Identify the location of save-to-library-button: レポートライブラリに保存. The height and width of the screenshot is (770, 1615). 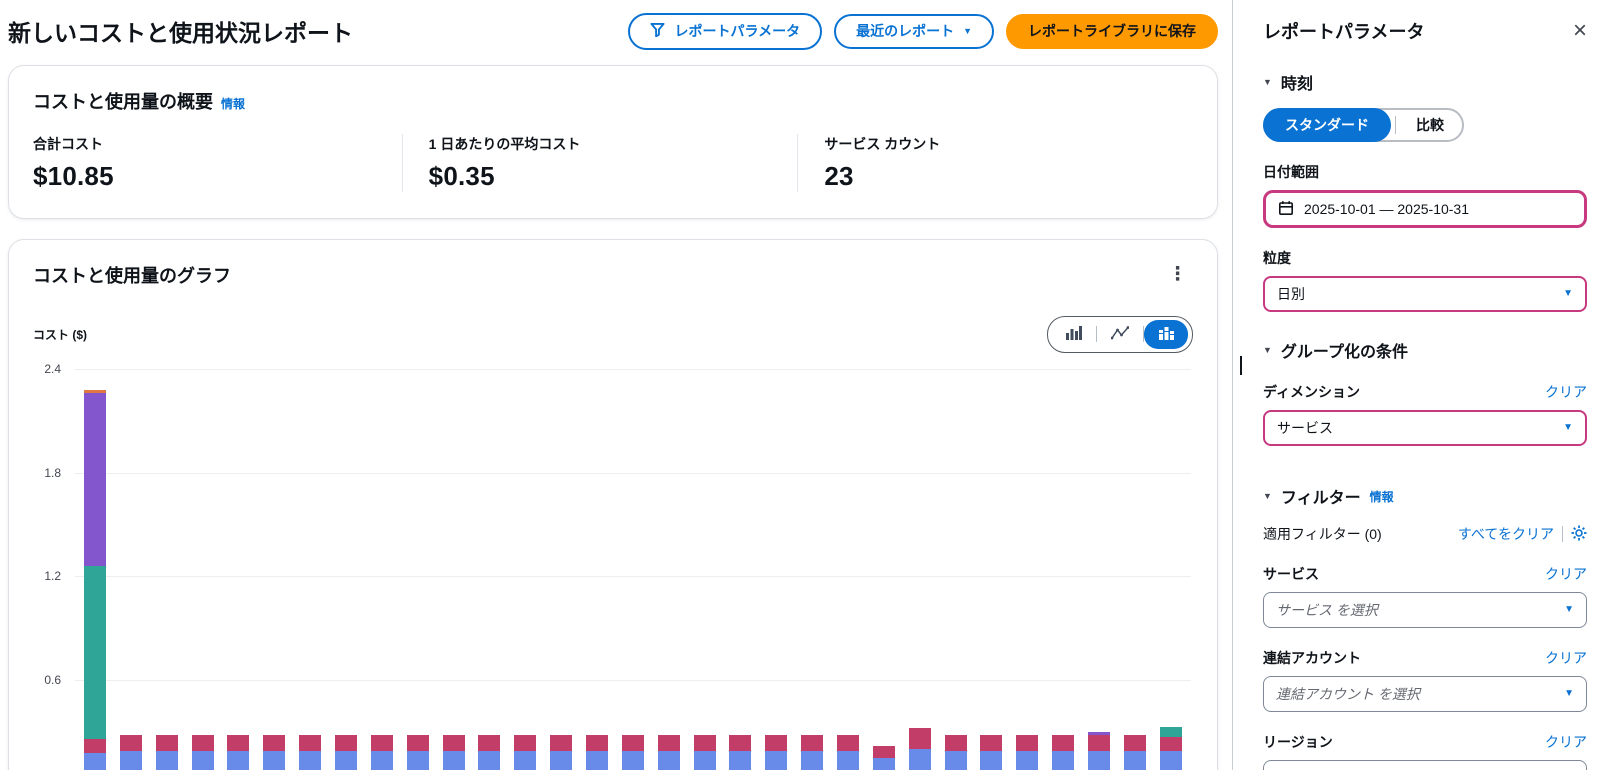
(1112, 31).